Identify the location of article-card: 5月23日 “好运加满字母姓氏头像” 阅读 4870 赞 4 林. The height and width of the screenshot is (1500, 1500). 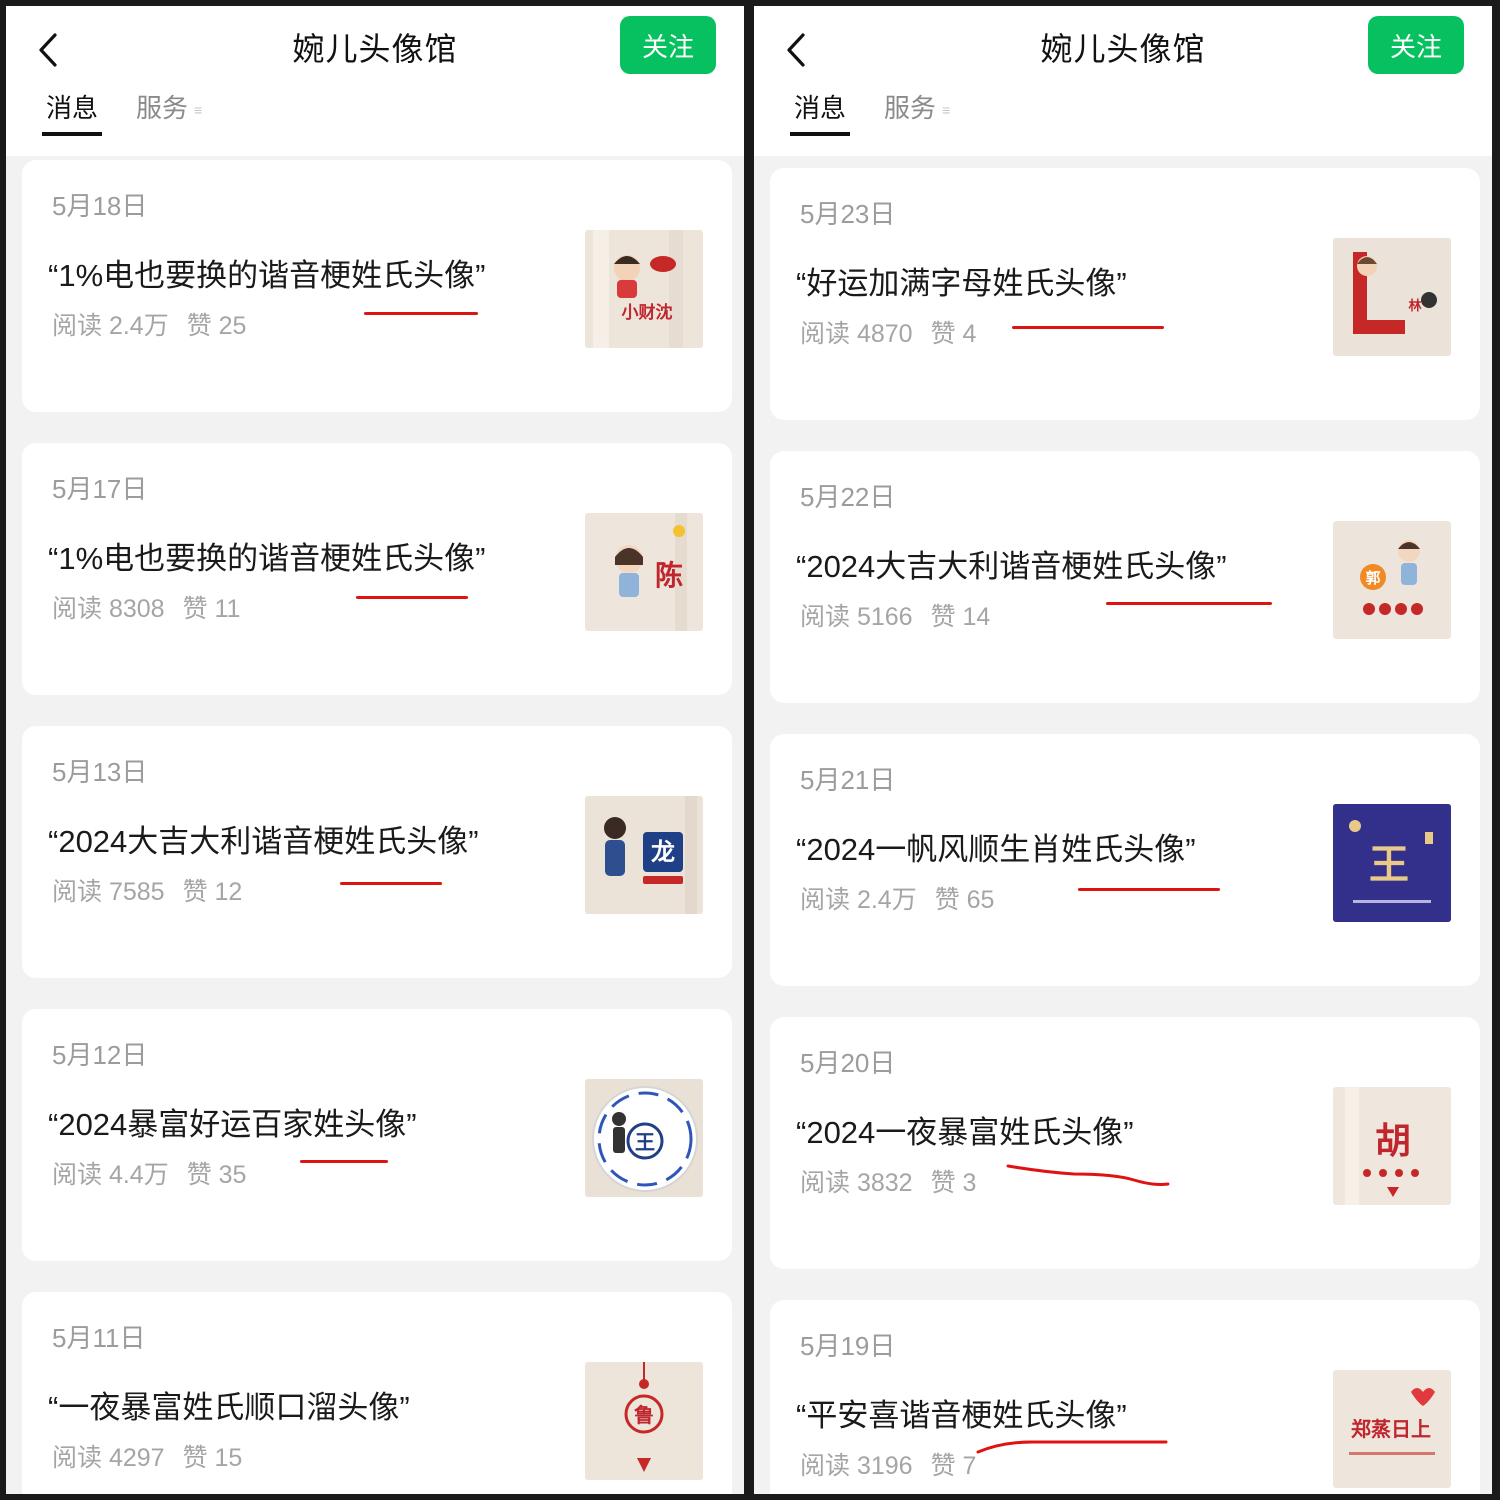
(1125, 294).